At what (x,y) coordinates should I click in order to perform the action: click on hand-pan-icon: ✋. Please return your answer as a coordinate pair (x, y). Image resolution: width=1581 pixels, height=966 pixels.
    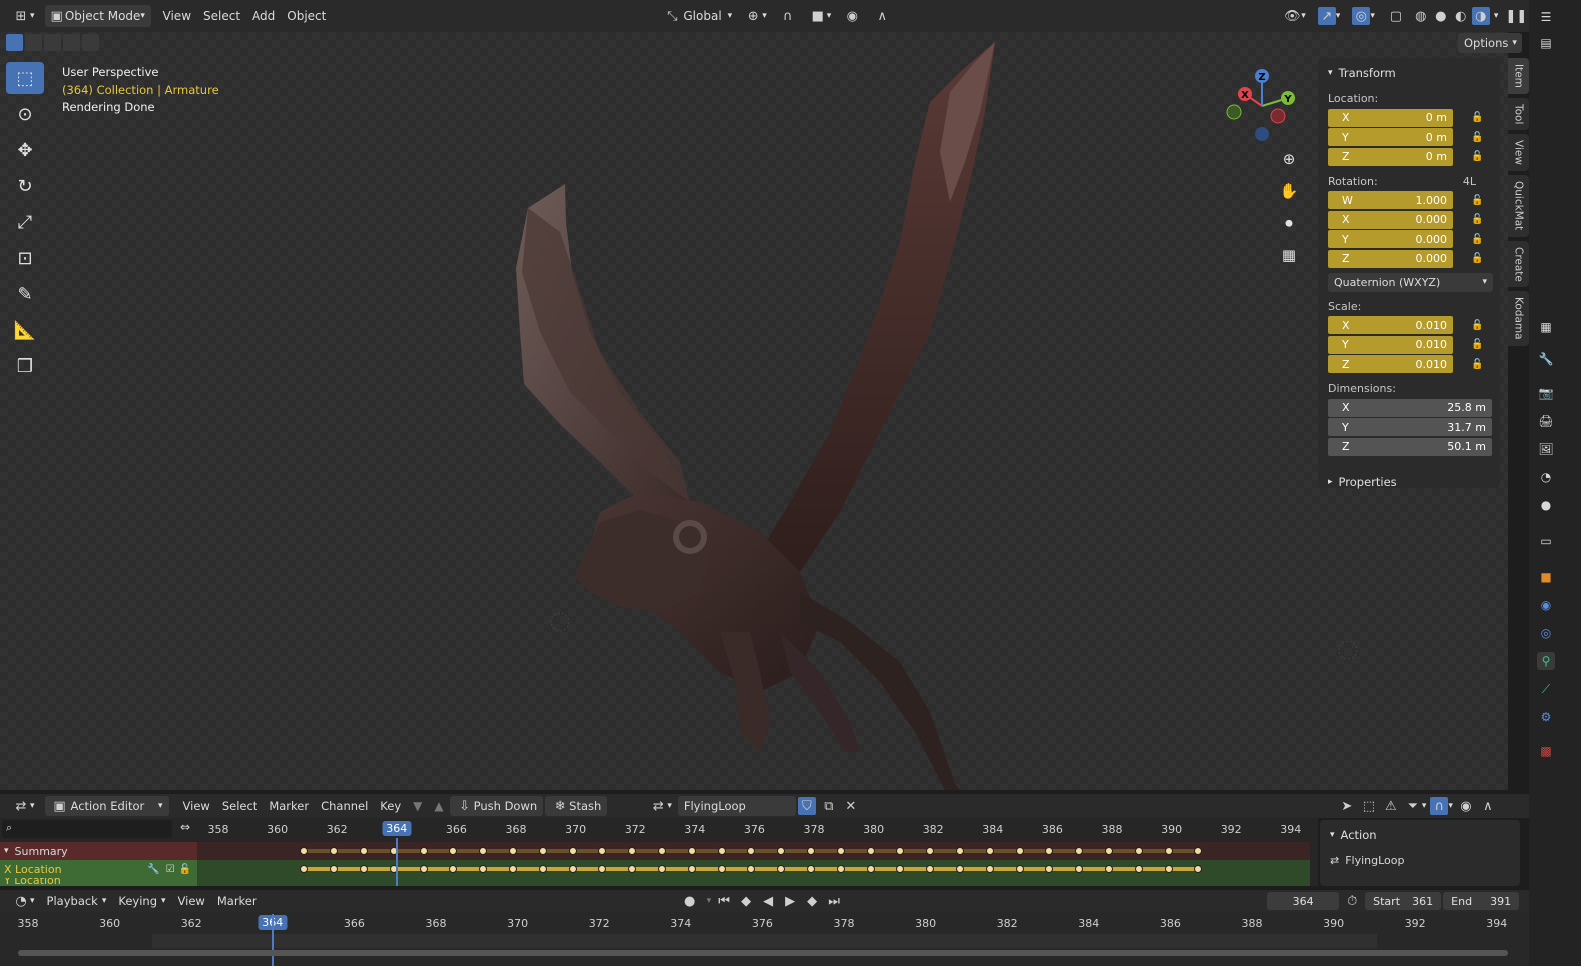
    Looking at the image, I should click on (1289, 191).